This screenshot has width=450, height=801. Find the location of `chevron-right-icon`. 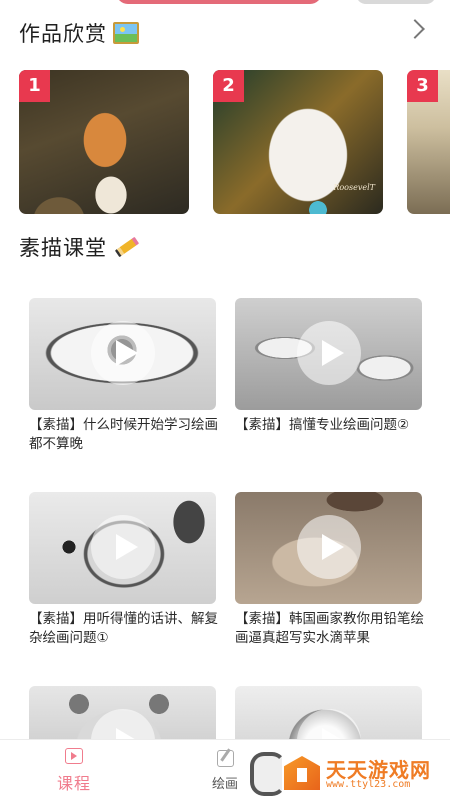

chevron-right-icon is located at coordinates (415, 29).